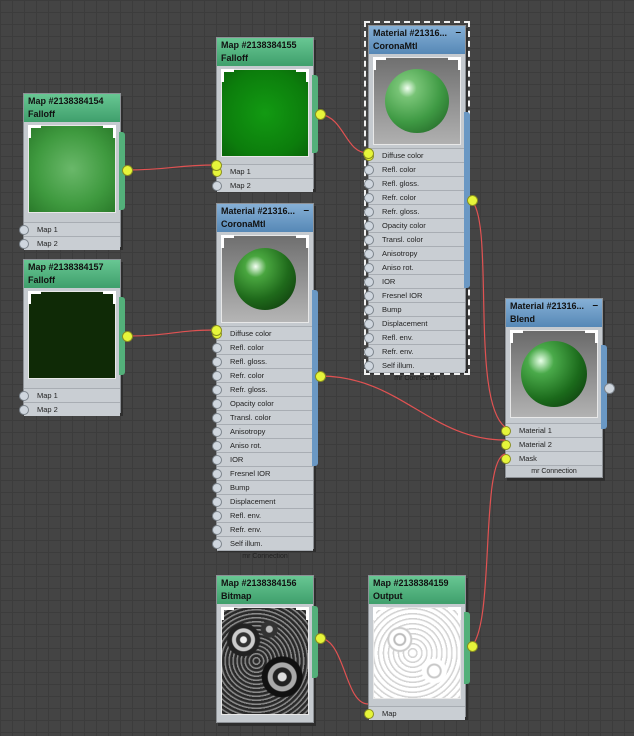  I want to click on slot-mask: Mask, so click(551, 458).